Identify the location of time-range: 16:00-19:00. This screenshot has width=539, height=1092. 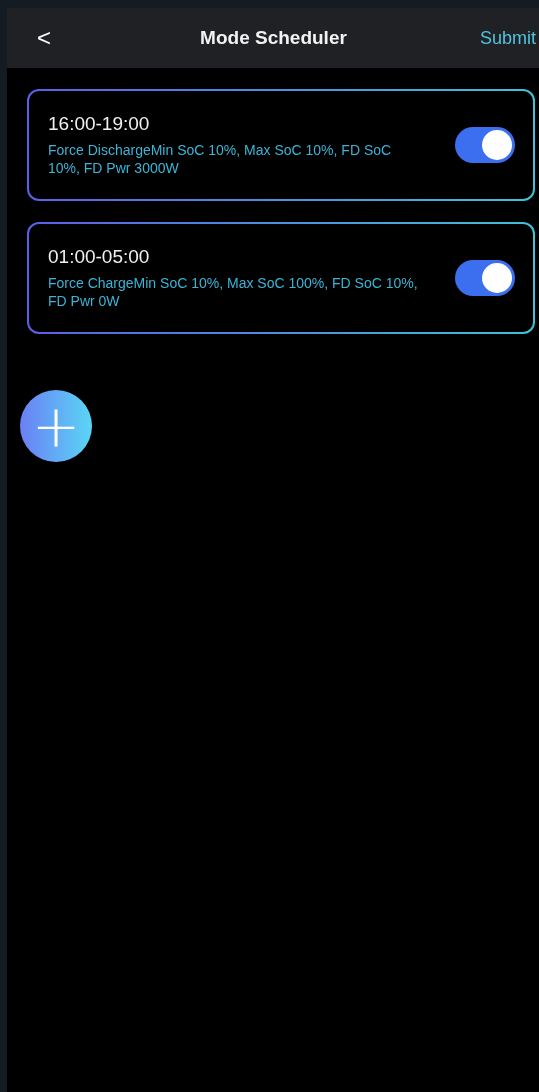
(99, 124).